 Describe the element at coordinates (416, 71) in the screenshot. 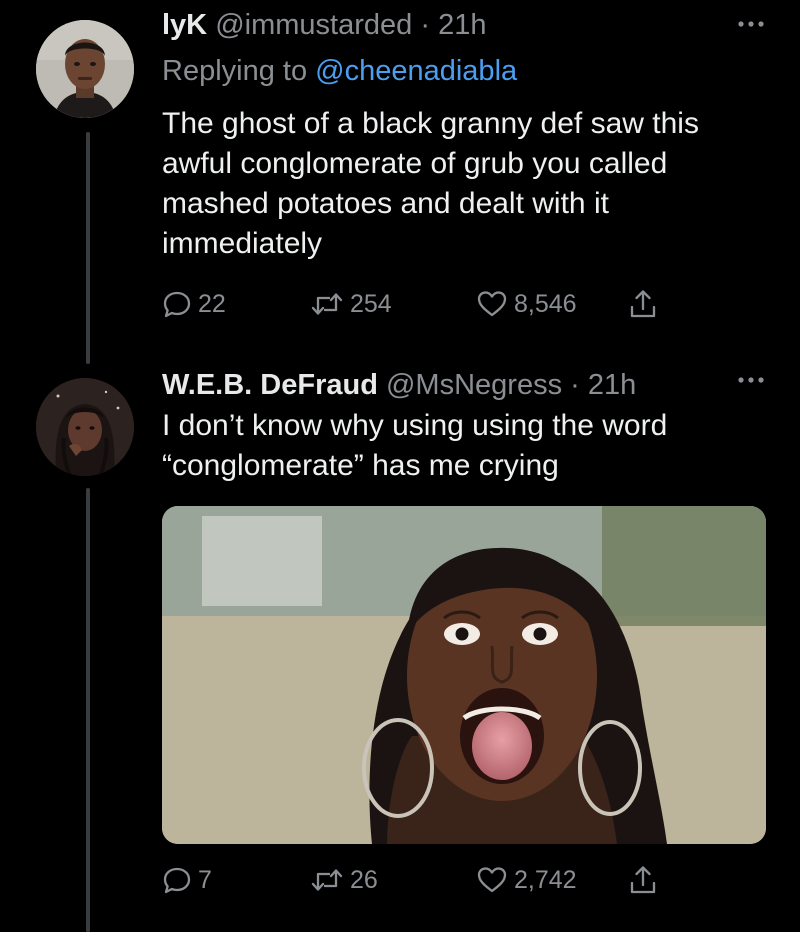

I see `mention-link: @cheenadiabla` at that location.